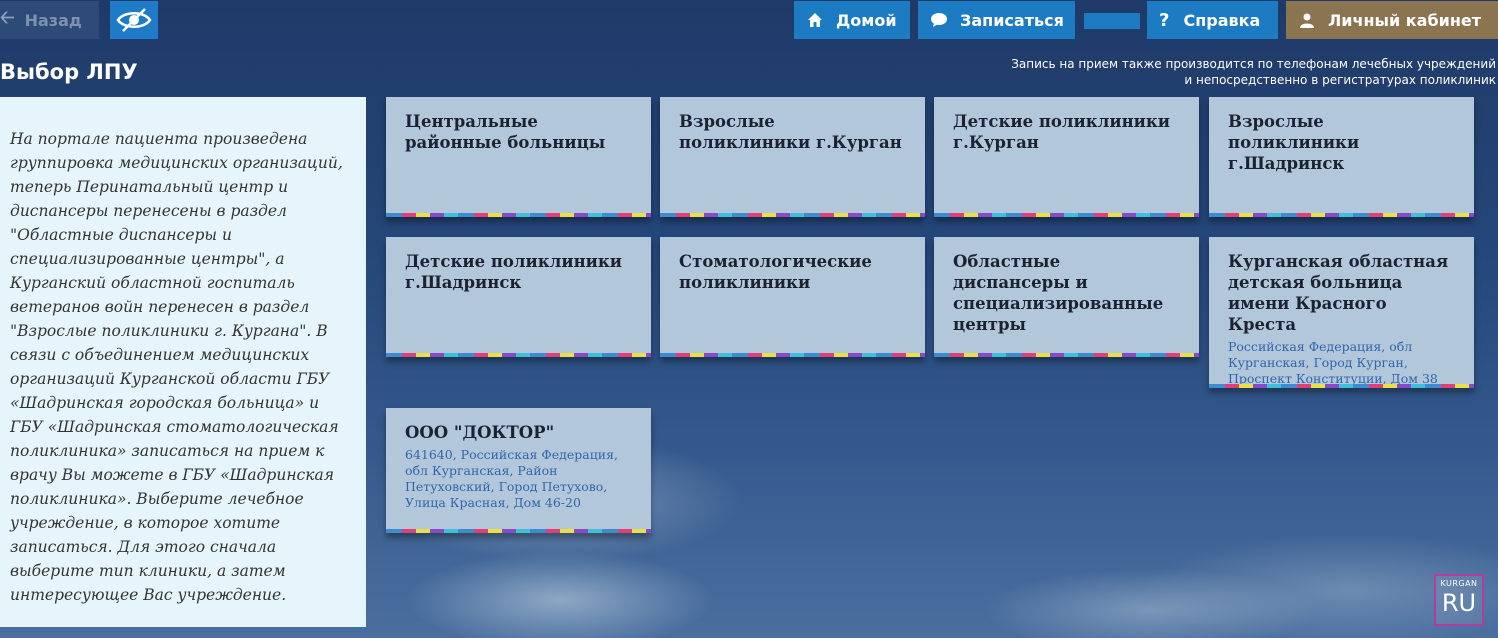 This screenshot has width=1498, height=638. I want to click on logo-big-text: RU, so click(1459, 603).